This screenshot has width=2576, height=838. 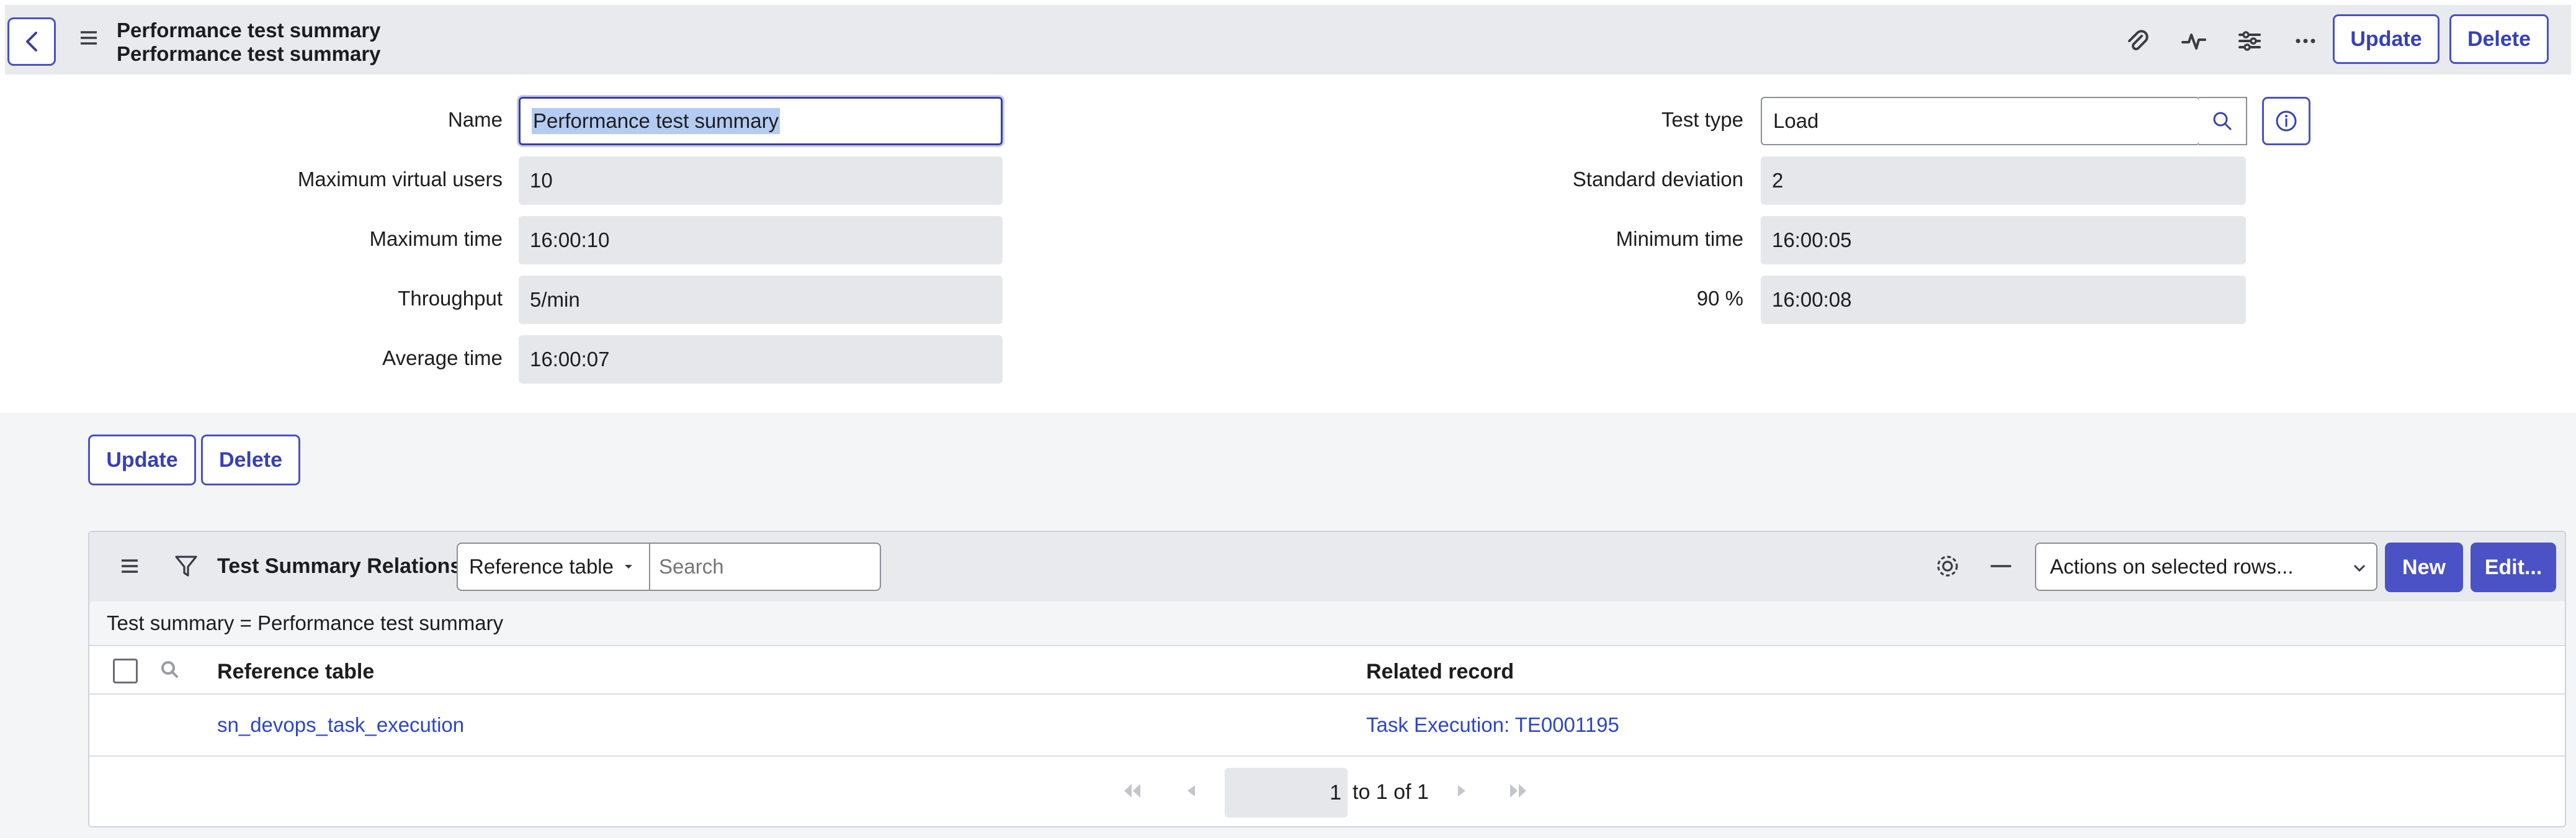 I want to click on related-record-link: Task Execution: TE0001195, so click(x=1492, y=725).